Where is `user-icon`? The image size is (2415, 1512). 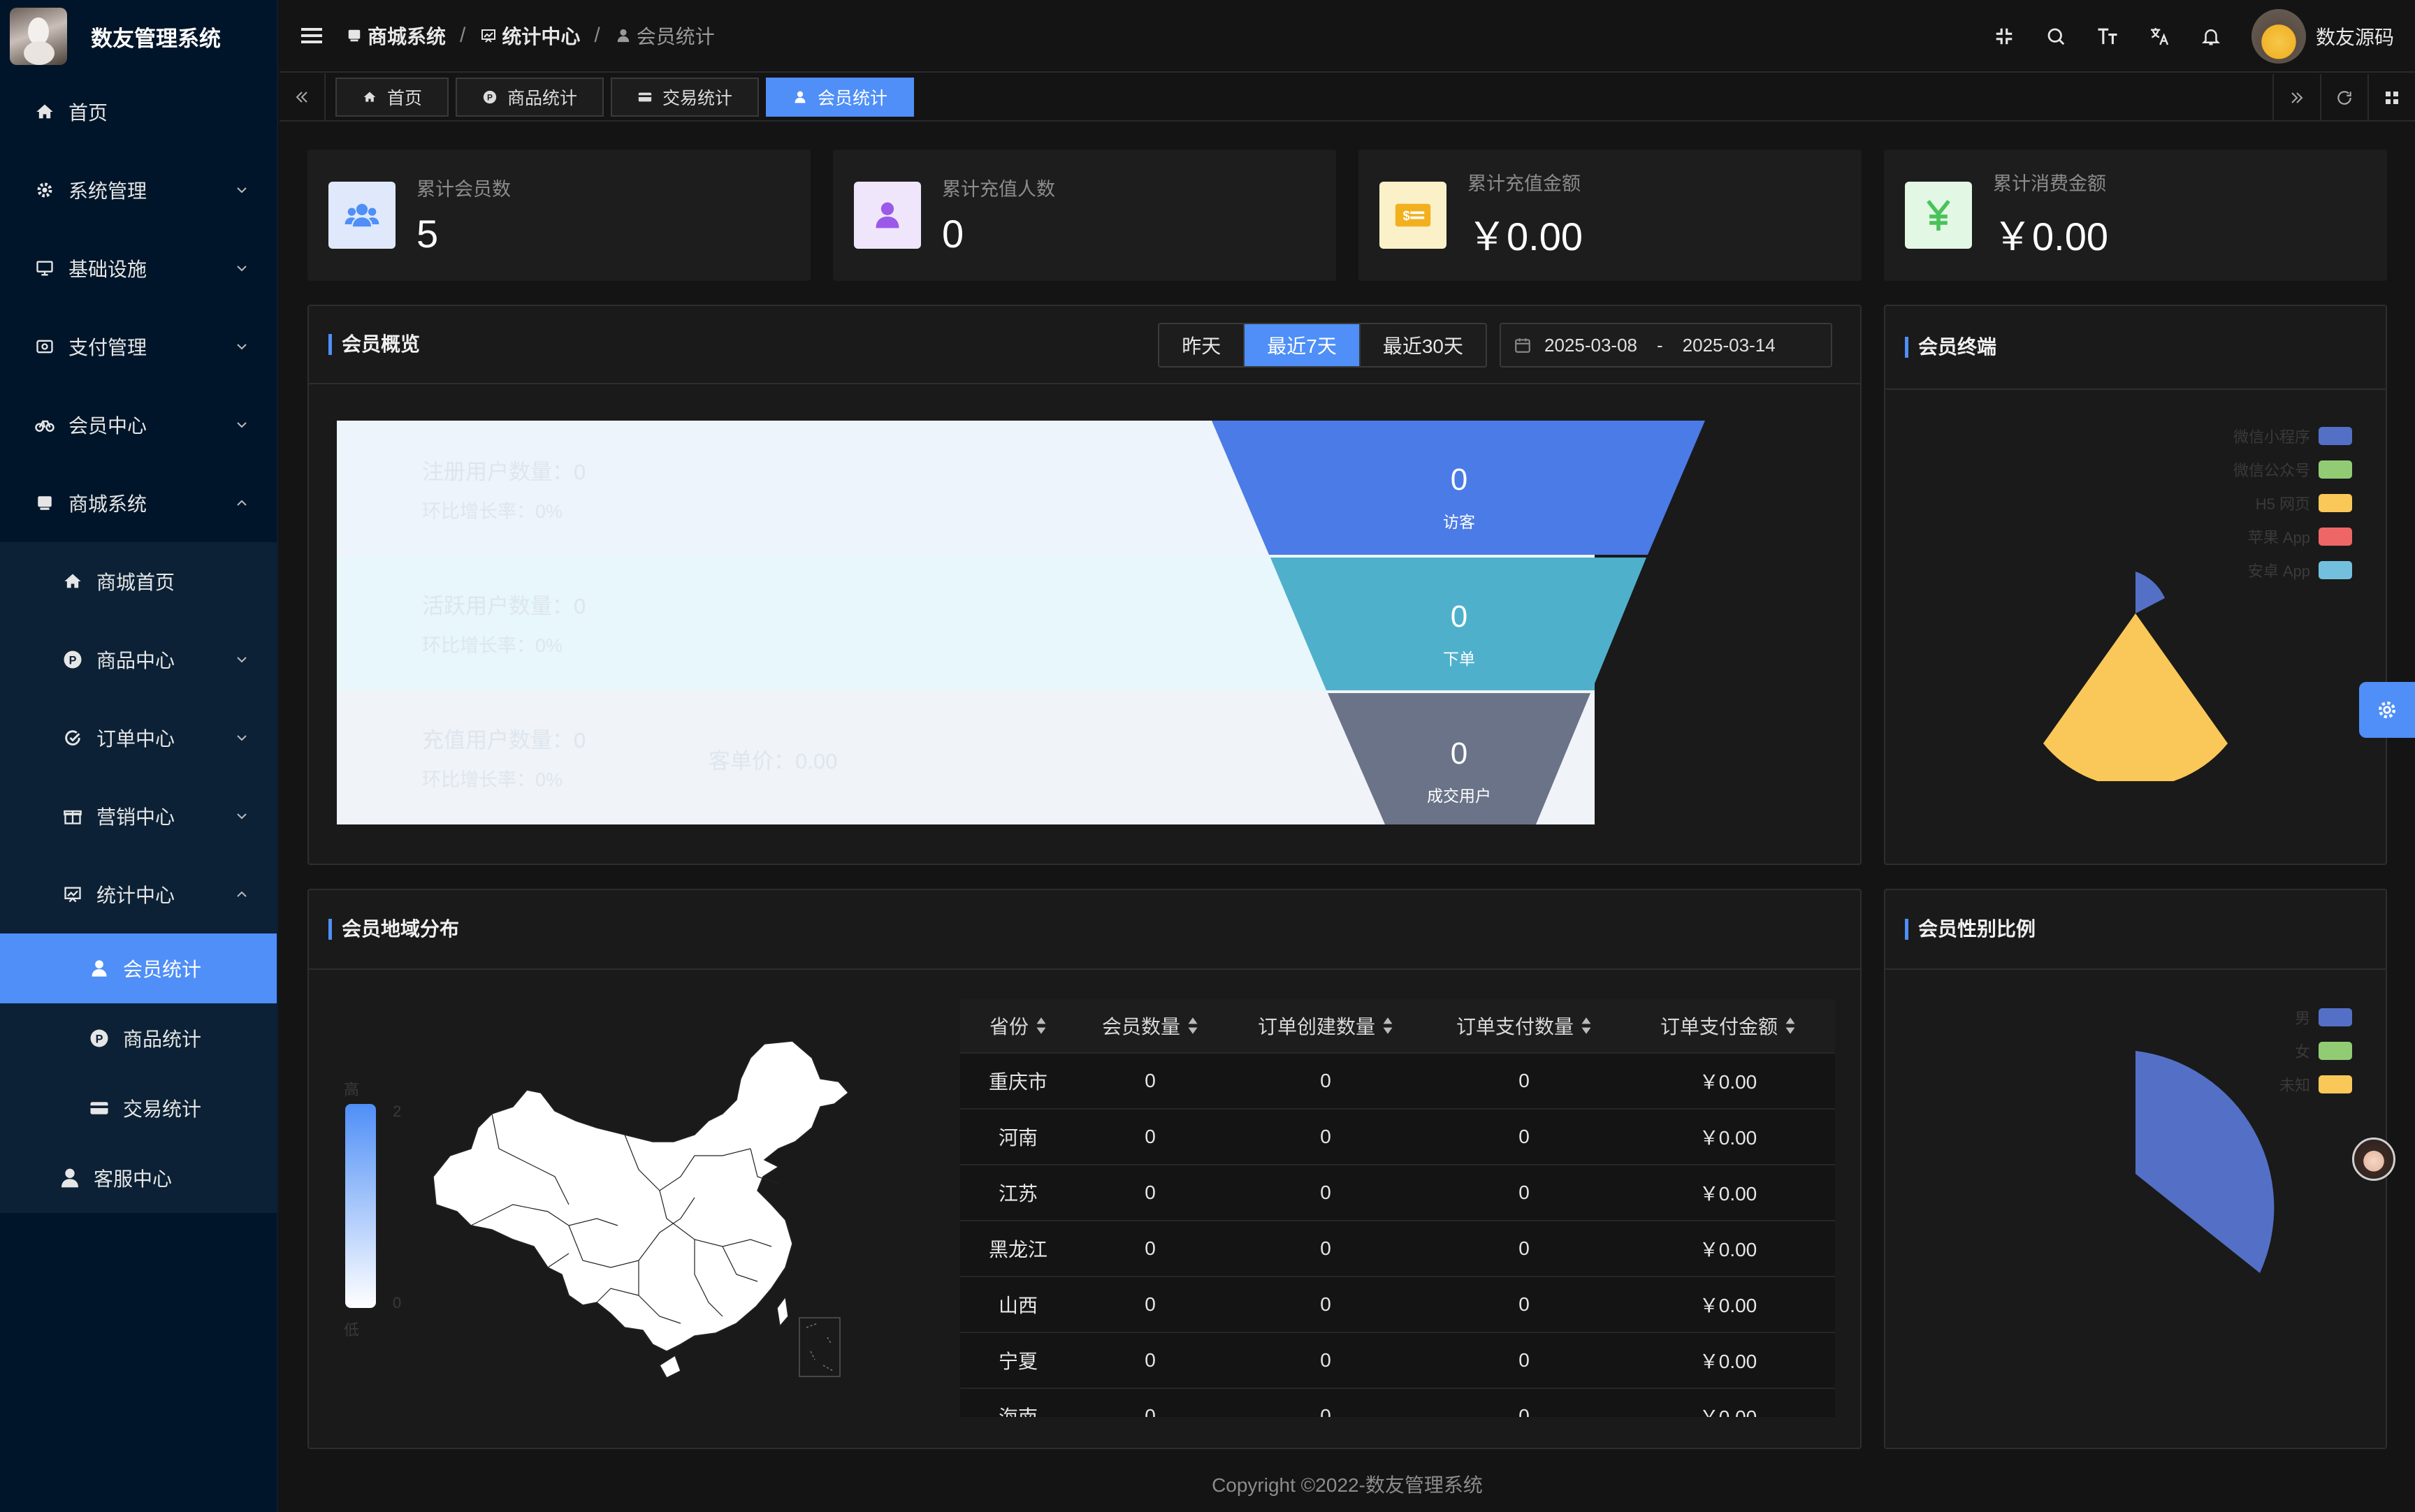
user-icon is located at coordinates (800, 97).